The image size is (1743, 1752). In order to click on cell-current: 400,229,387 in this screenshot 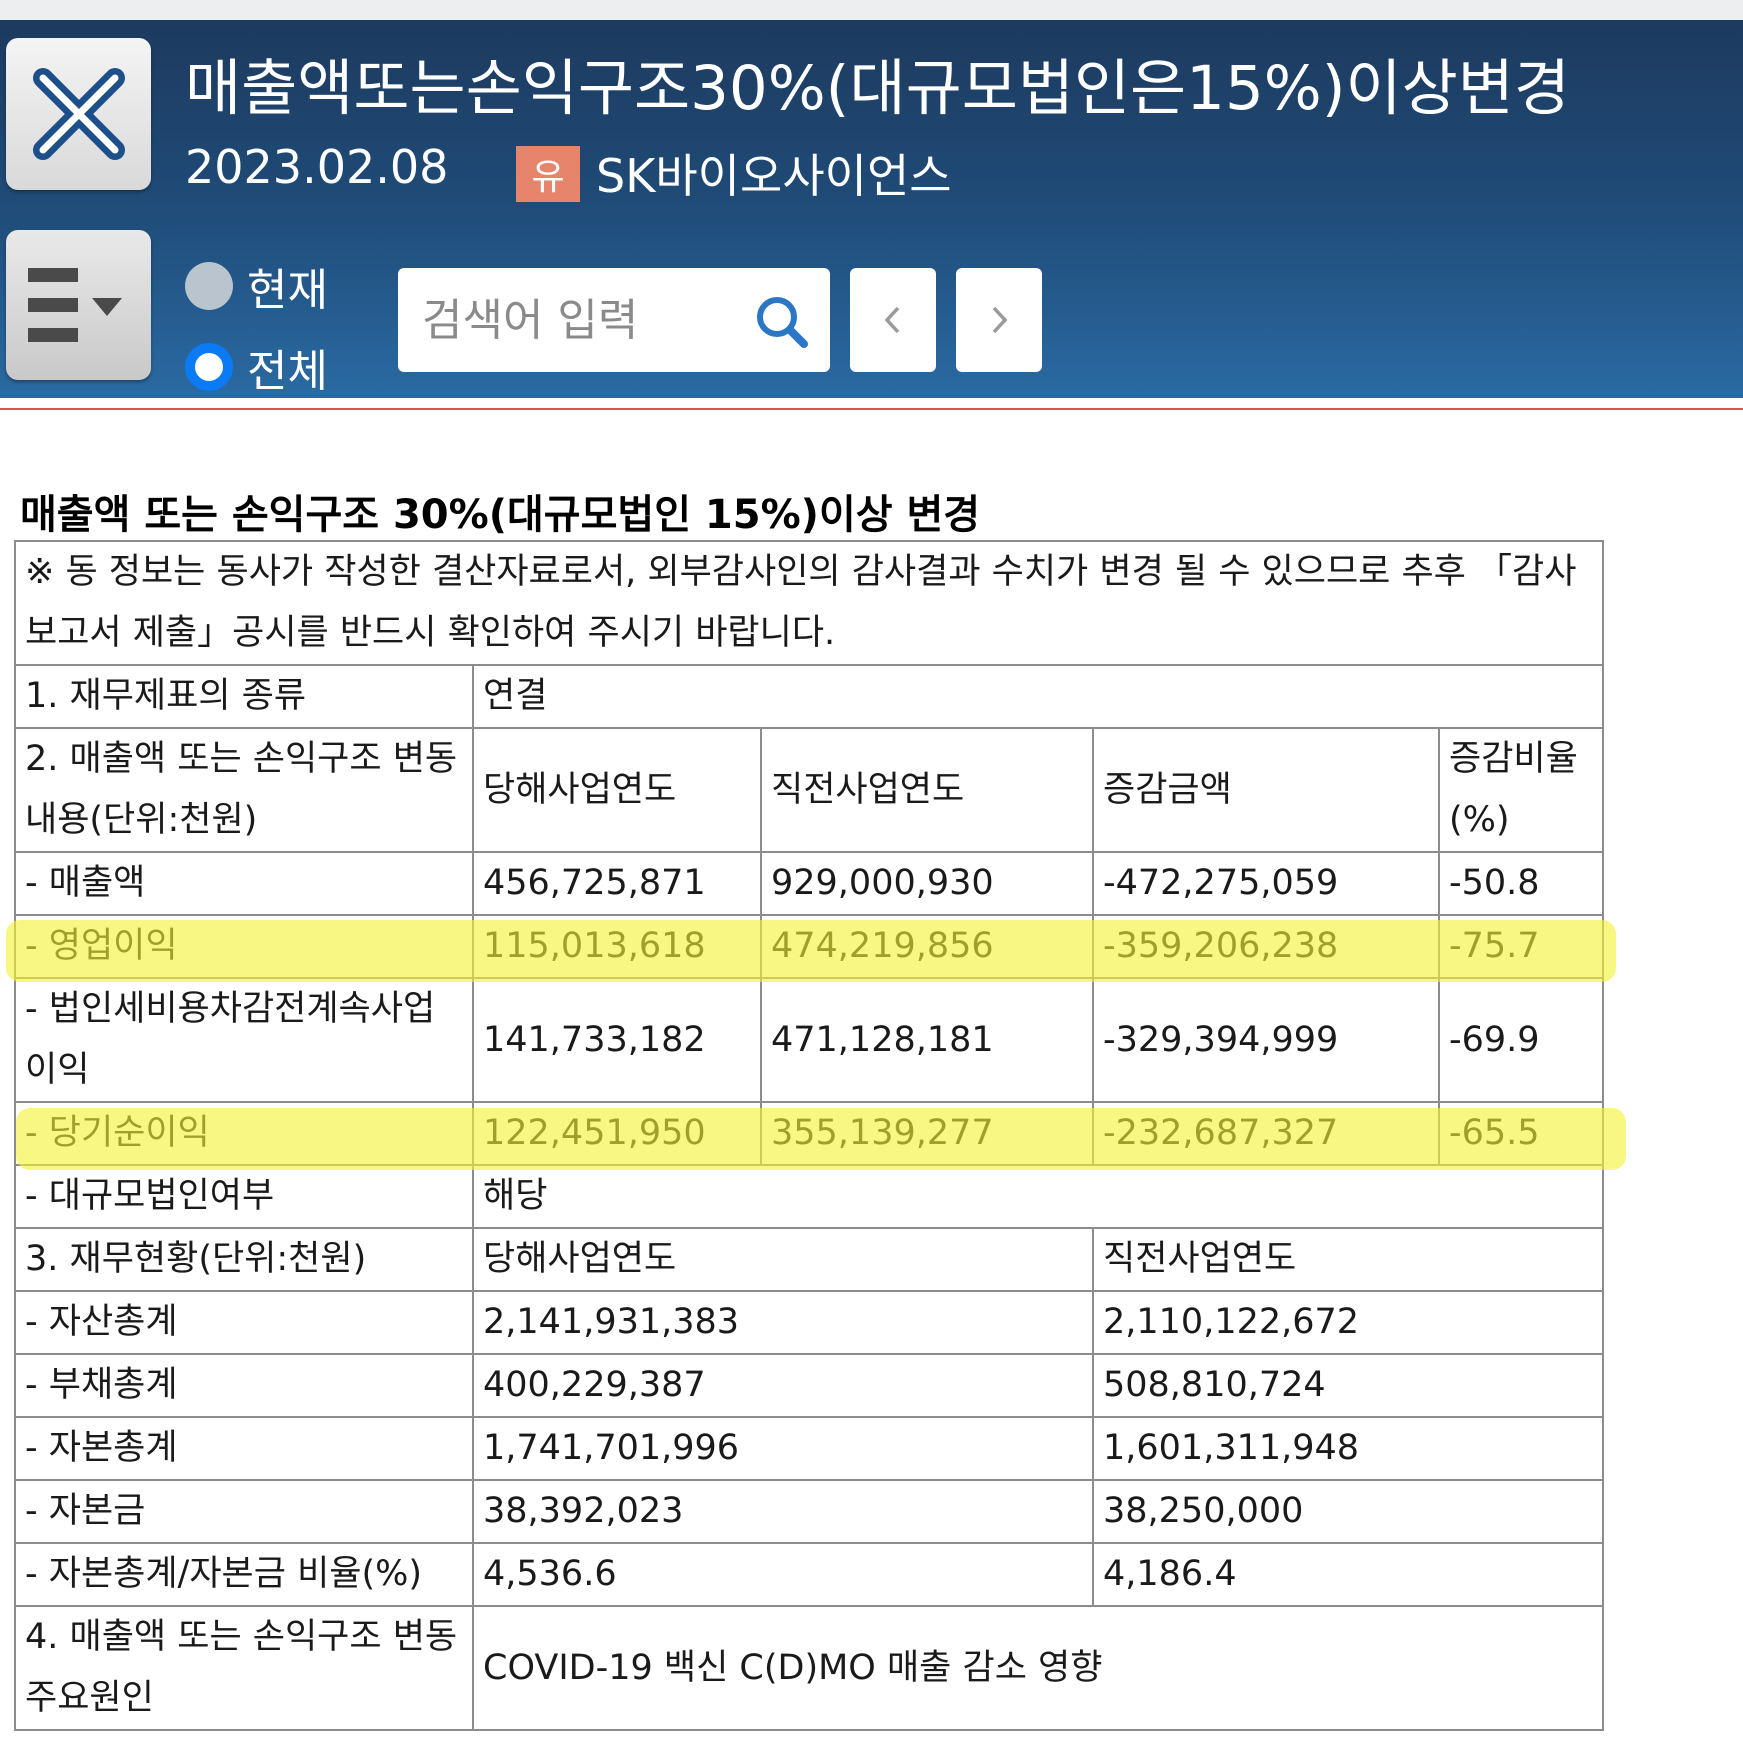, I will do `click(783, 1385)`.